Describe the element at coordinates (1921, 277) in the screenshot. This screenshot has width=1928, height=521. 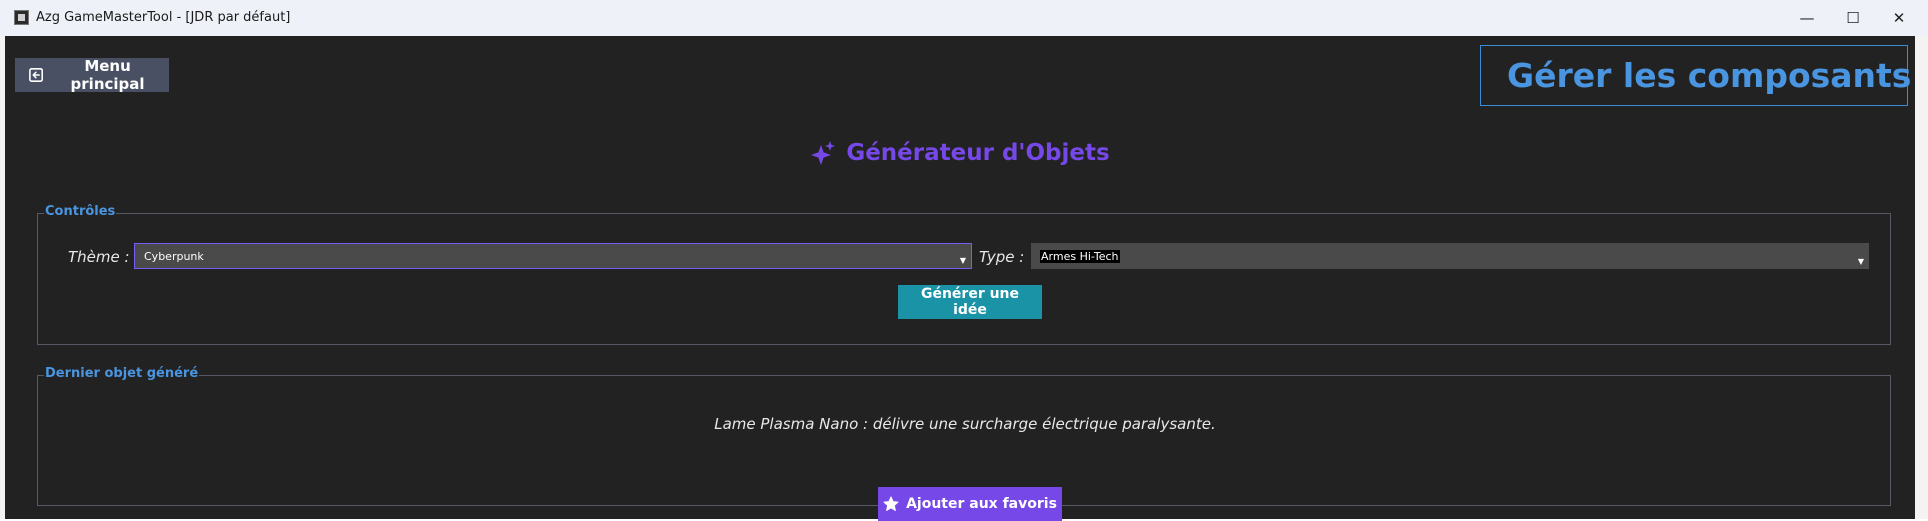
I see `window-right-edge` at that location.